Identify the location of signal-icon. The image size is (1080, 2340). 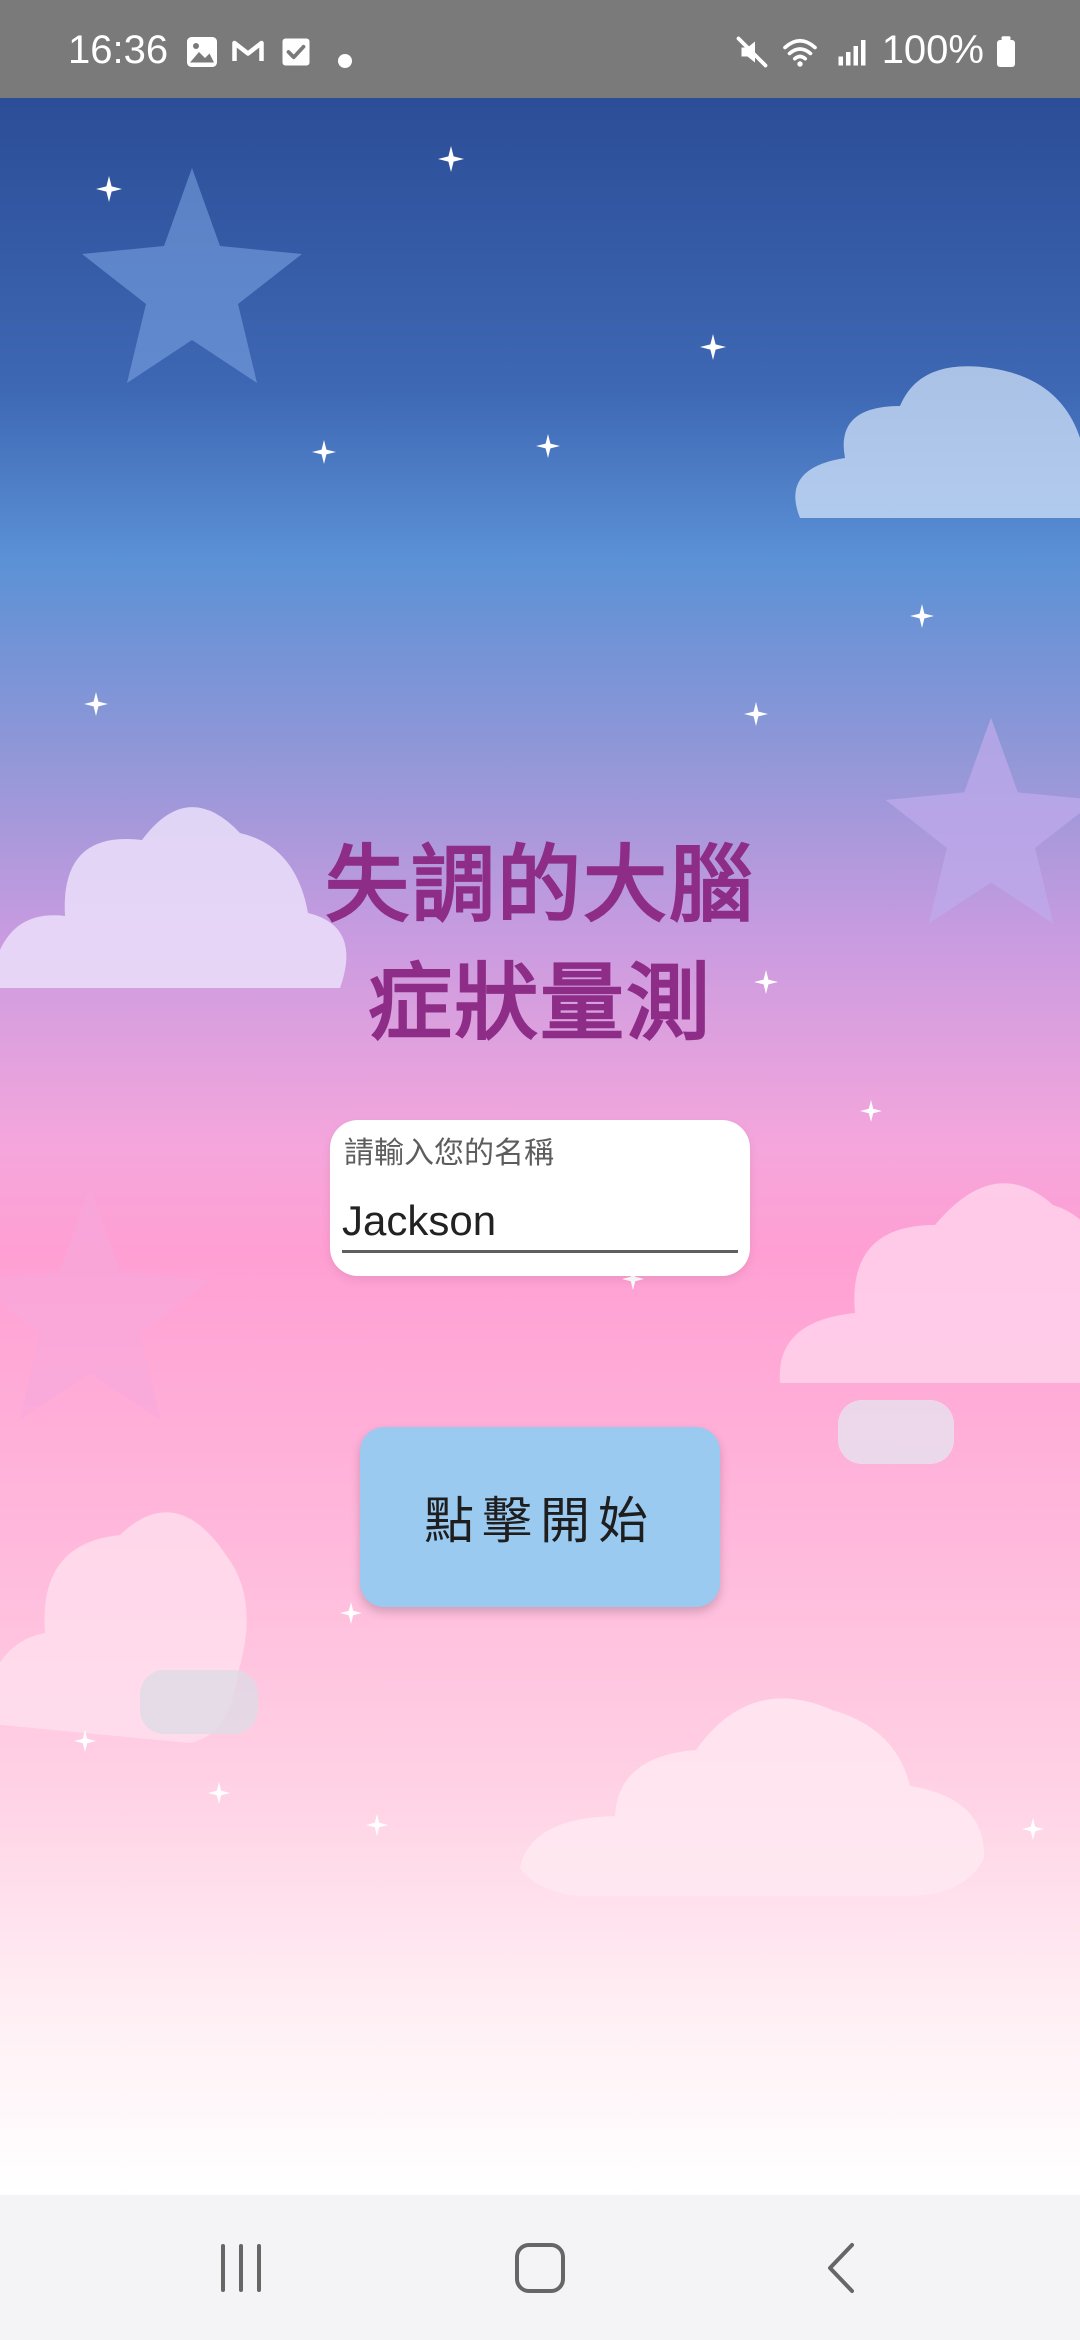
(852, 53).